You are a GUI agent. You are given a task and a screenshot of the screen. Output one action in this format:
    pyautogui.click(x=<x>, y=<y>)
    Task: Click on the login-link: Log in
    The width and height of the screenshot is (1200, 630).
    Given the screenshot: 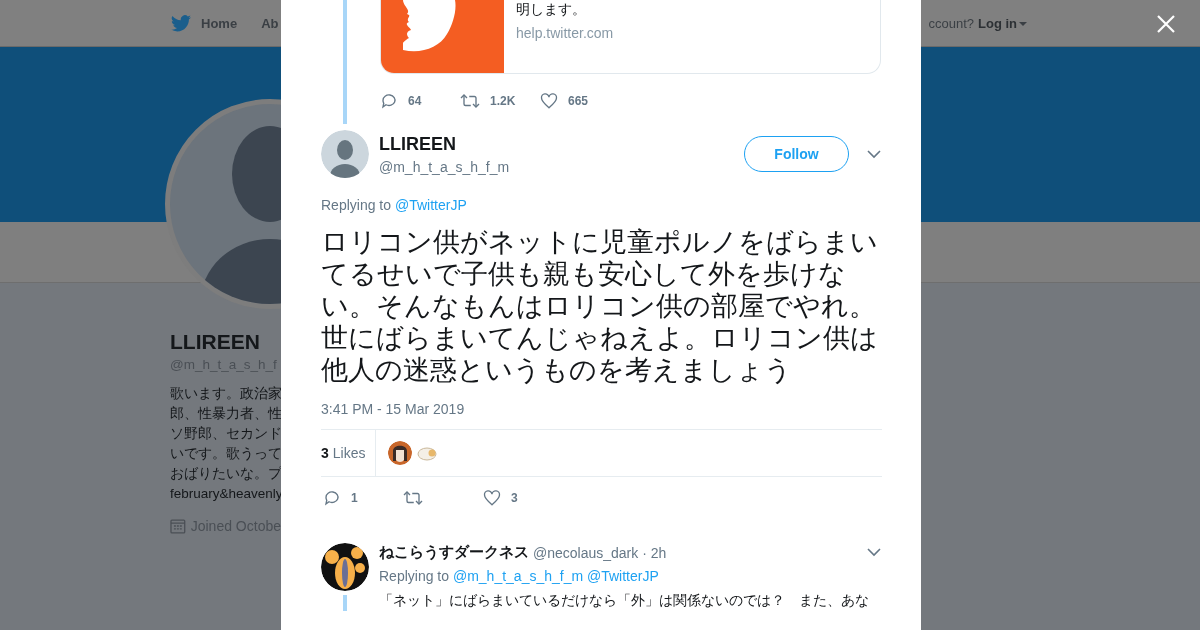 What is the action you would take?
    pyautogui.click(x=1002, y=23)
    